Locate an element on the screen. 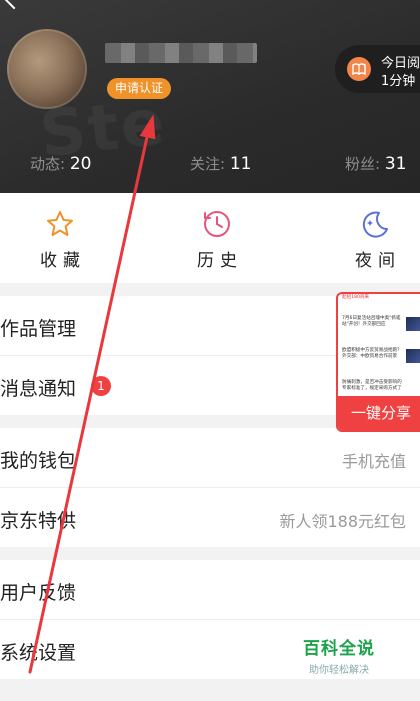 The width and height of the screenshot is (420, 701). stat-label: 关注 is located at coordinates (205, 164).